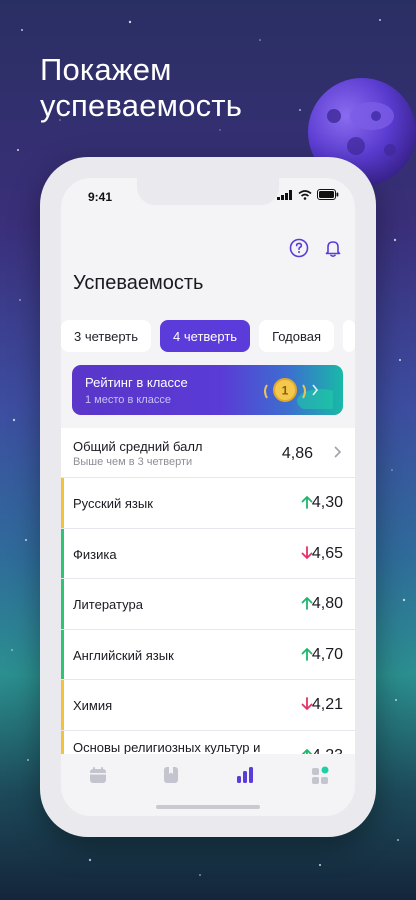 The height and width of the screenshot is (900, 416). What do you see at coordinates (305, 194) in the screenshot?
I see `wifi-icon` at bounding box center [305, 194].